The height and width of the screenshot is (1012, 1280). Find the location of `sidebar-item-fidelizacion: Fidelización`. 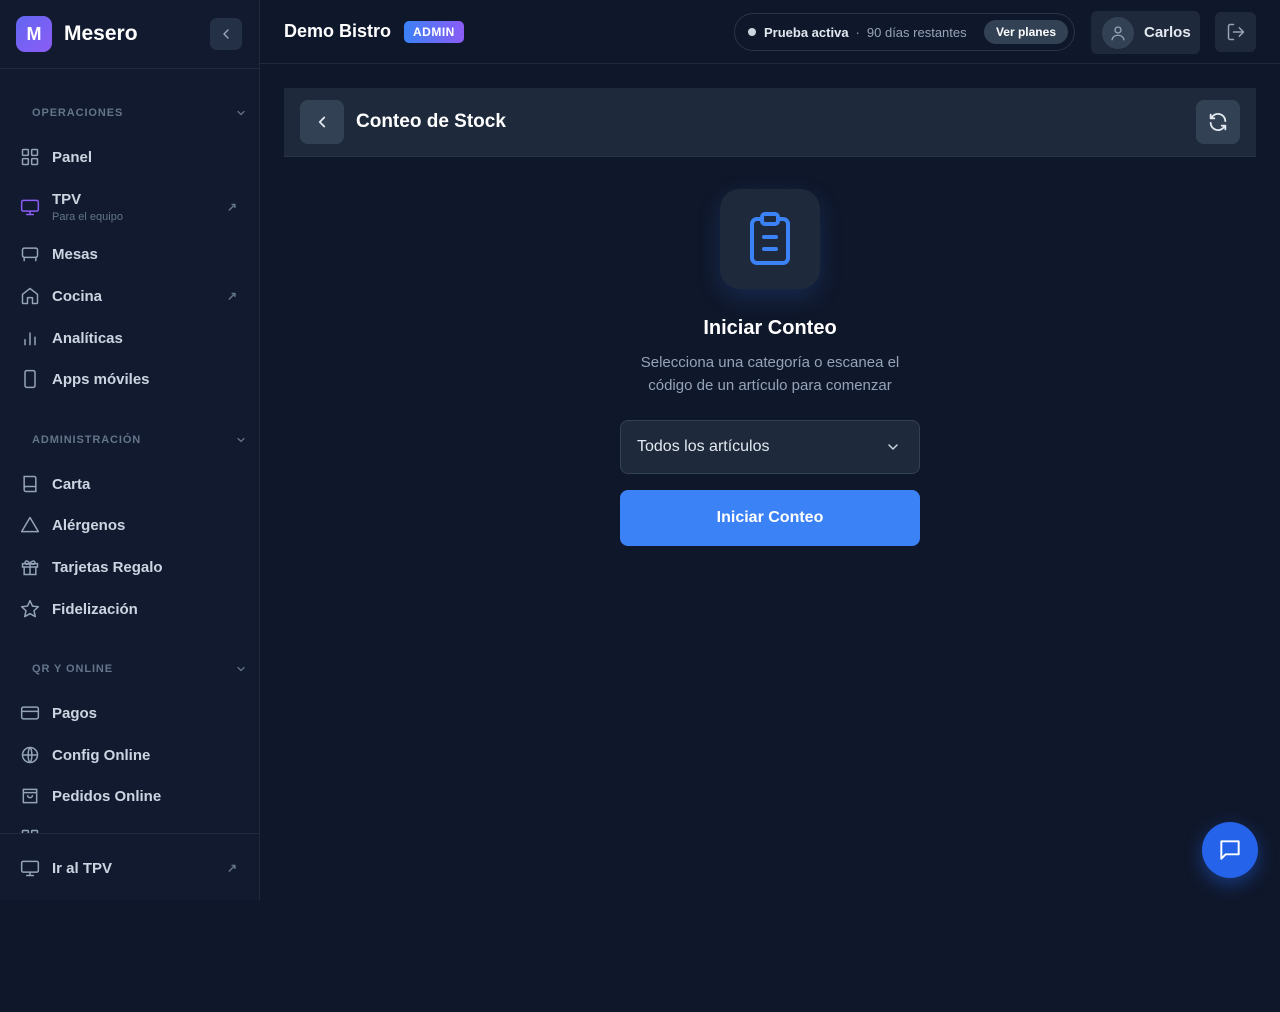

sidebar-item-fidelizacion: Fidelización is located at coordinates (129, 609).